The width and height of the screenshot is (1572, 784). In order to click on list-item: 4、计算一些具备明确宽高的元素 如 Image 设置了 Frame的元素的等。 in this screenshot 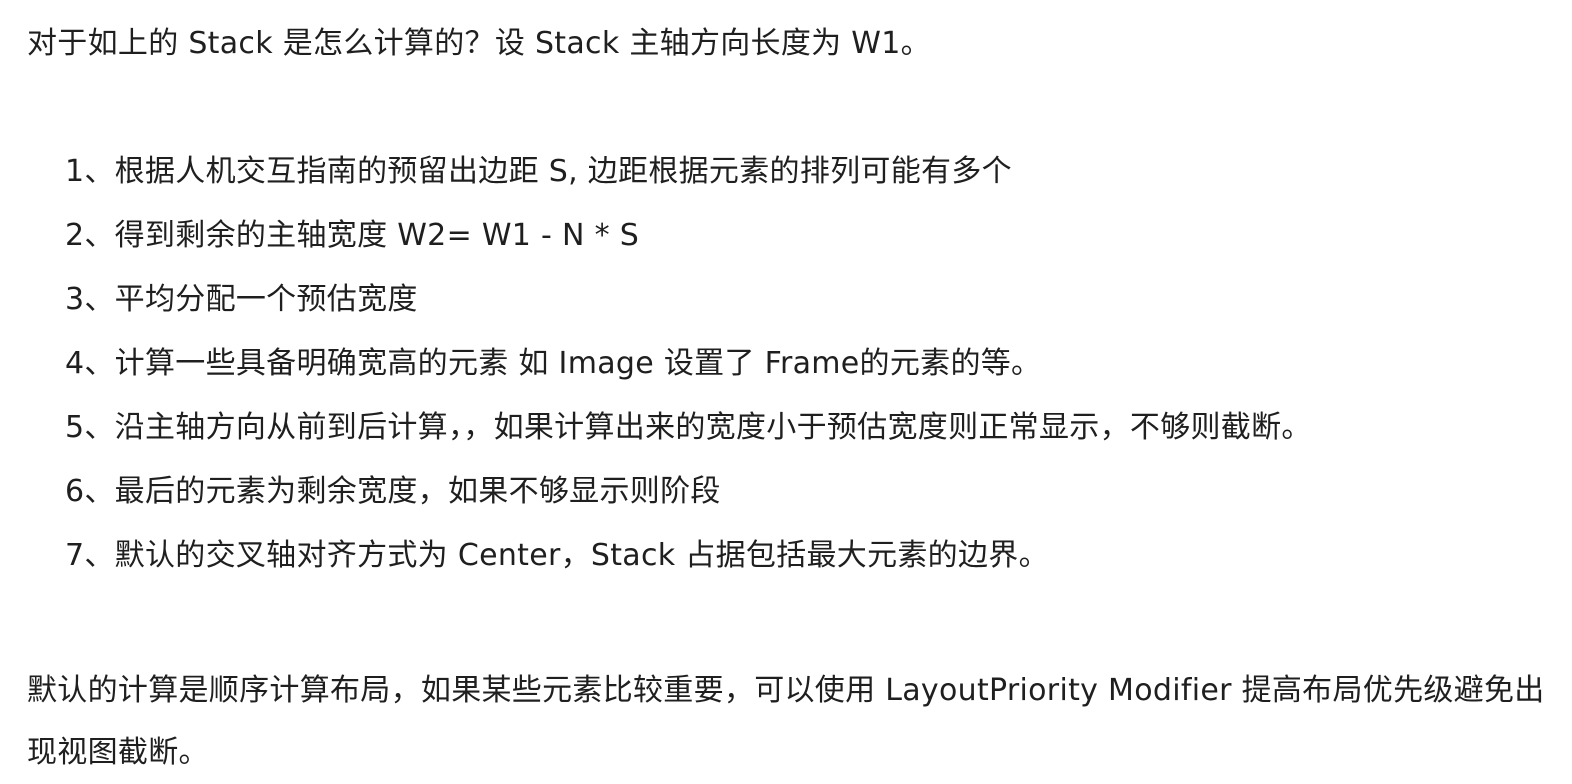, I will do `click(553, 363)`.